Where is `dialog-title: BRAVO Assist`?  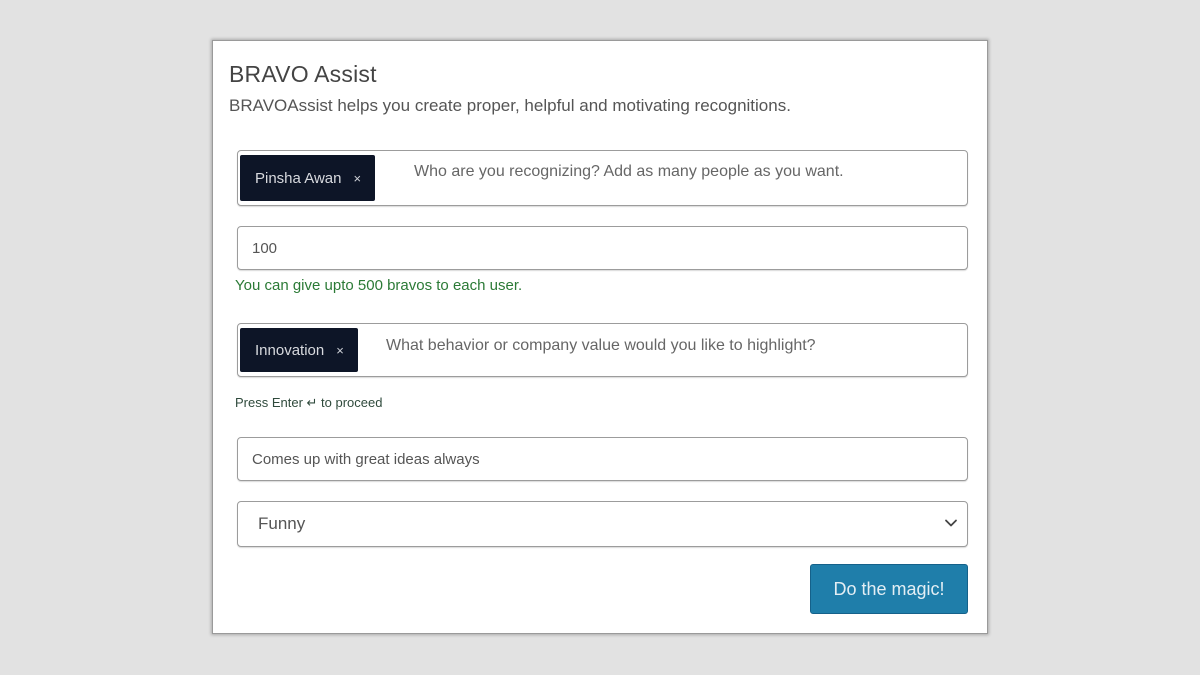 dialog-title: BRAVO Assist is located at coordinates (303, 74).